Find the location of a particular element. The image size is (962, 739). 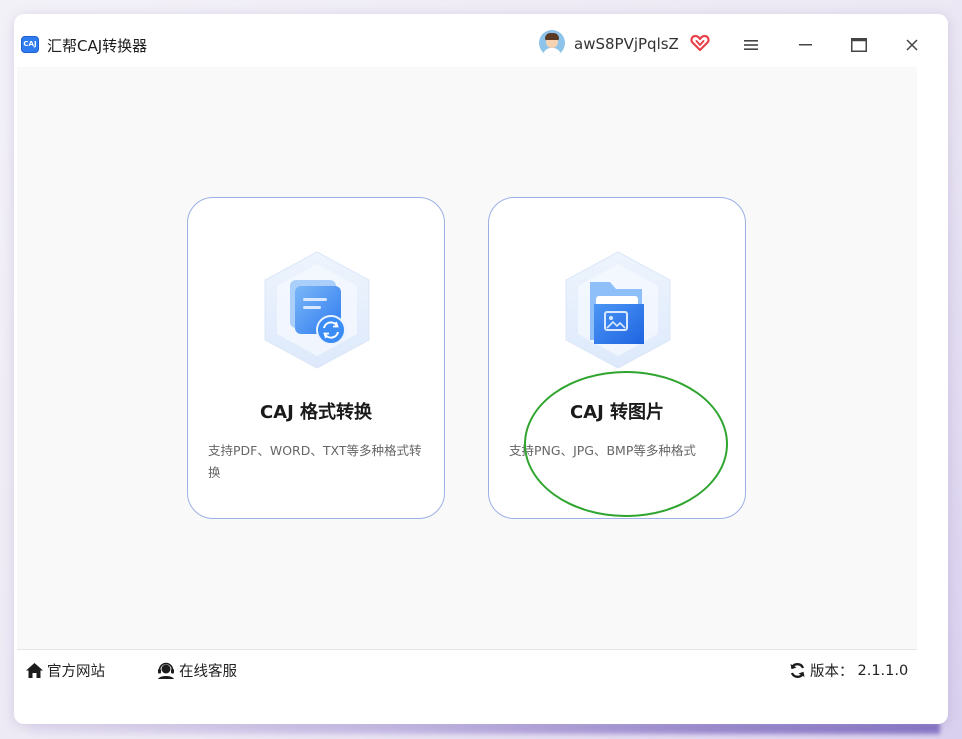

maximize-icon is located at coordinates (859, 45).